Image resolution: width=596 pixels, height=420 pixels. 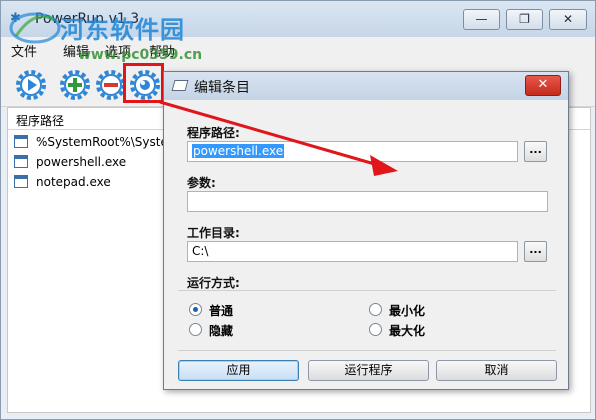 What do you see at coordinates (543, 85) in the screenshot?
I see `dialog-close-button: ✕` at bounding box center [543, 85].